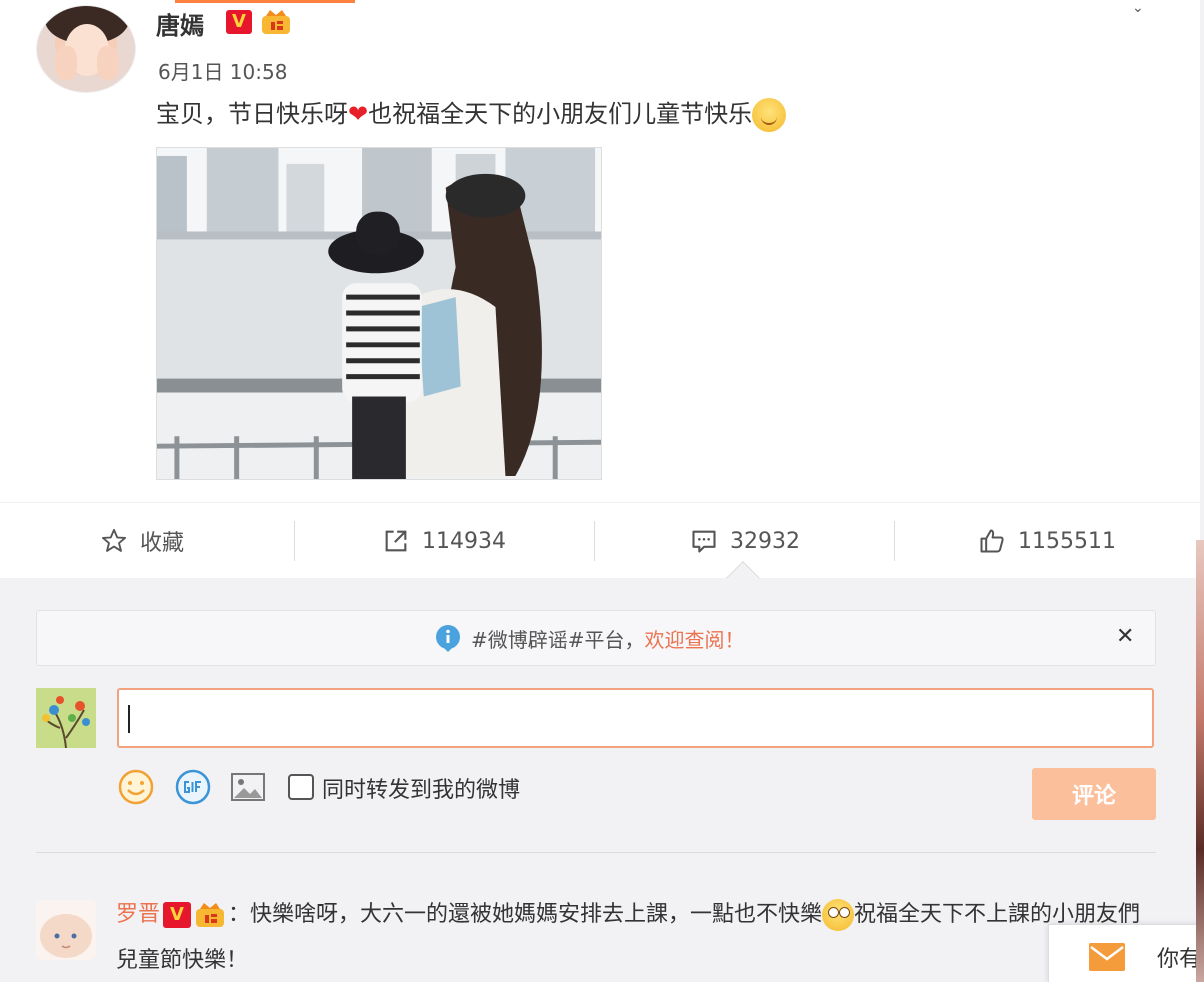 This screenshot has width=1204, height=982. I want to click on share-icon, so click(396, 541).